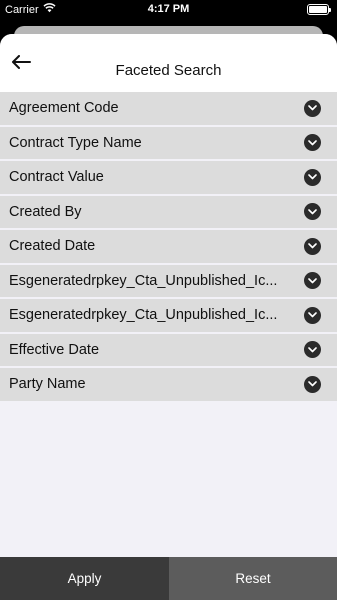 The image size is (337, 600). Describe the element at coordinates (168, 70) in the screenshot. I see `page-title: Faceted Search` at that location.